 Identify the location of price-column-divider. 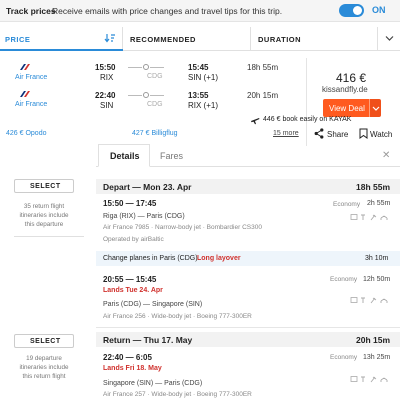
(306, 102).